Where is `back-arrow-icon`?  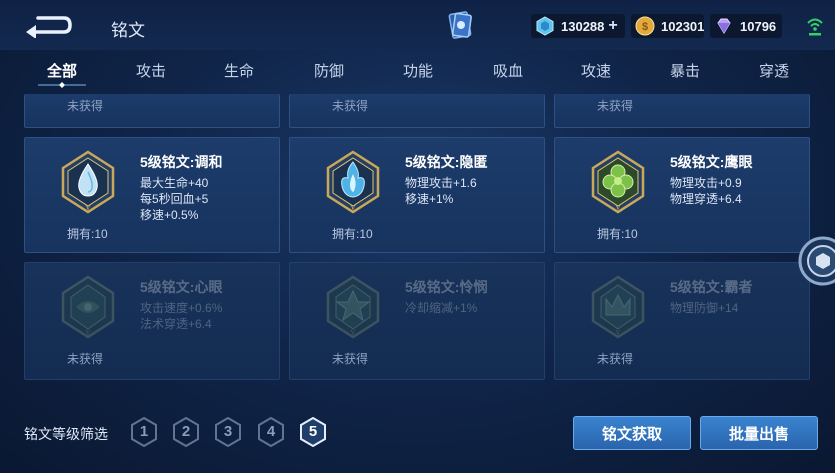
back-arrow-icon is located at coordinates (49, 27).